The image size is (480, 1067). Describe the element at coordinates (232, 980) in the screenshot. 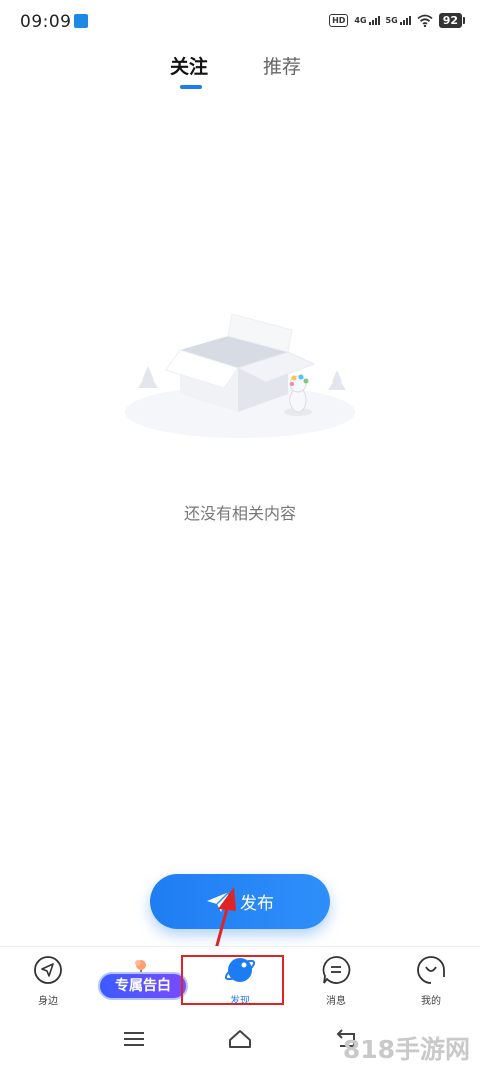

I see `red-highlight-box` at that location.